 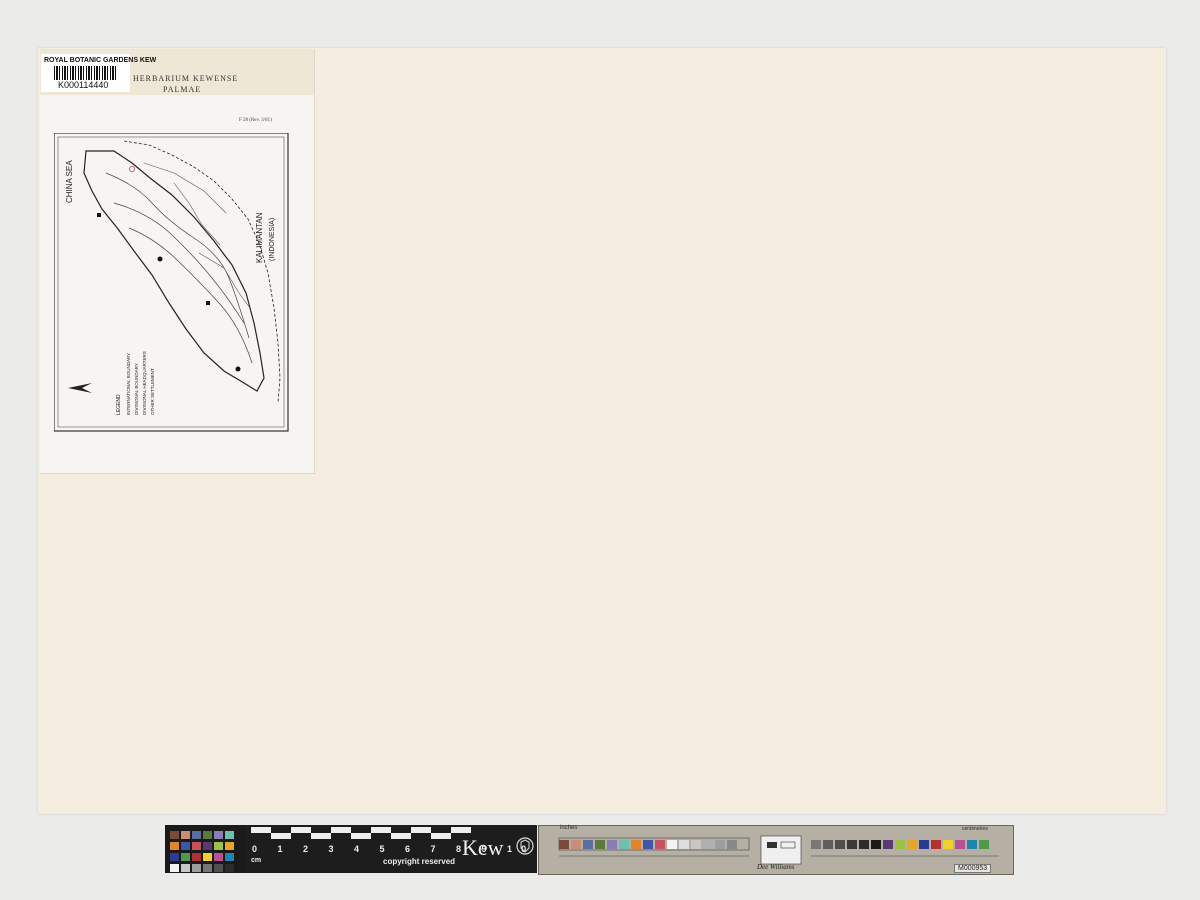 I want to click on sea-label: CHINA SEA, so click(x=69, y=181).